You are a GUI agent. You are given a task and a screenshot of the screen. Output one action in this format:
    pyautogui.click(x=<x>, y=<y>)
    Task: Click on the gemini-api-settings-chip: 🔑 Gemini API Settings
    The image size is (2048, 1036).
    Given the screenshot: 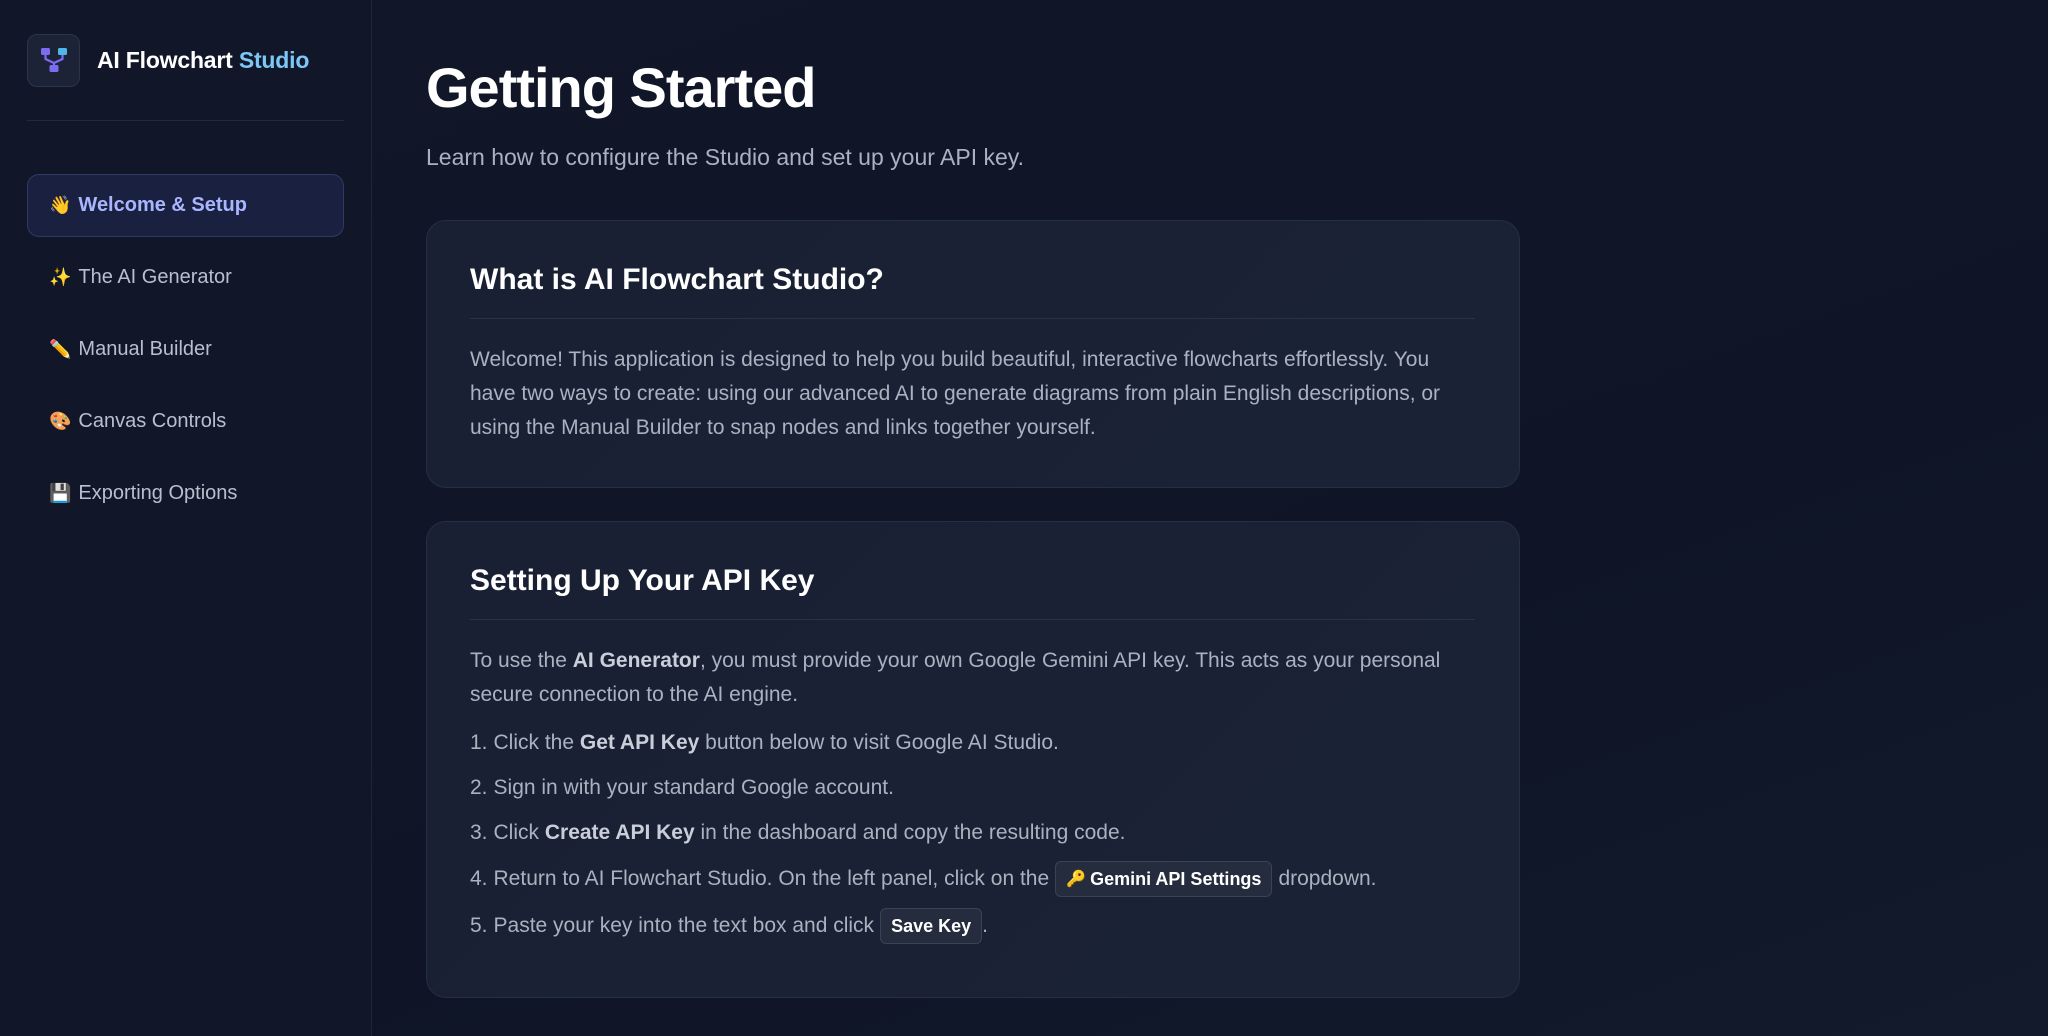 What is the action you would take?
    pyautogui.click(x=1164, y=879)
    